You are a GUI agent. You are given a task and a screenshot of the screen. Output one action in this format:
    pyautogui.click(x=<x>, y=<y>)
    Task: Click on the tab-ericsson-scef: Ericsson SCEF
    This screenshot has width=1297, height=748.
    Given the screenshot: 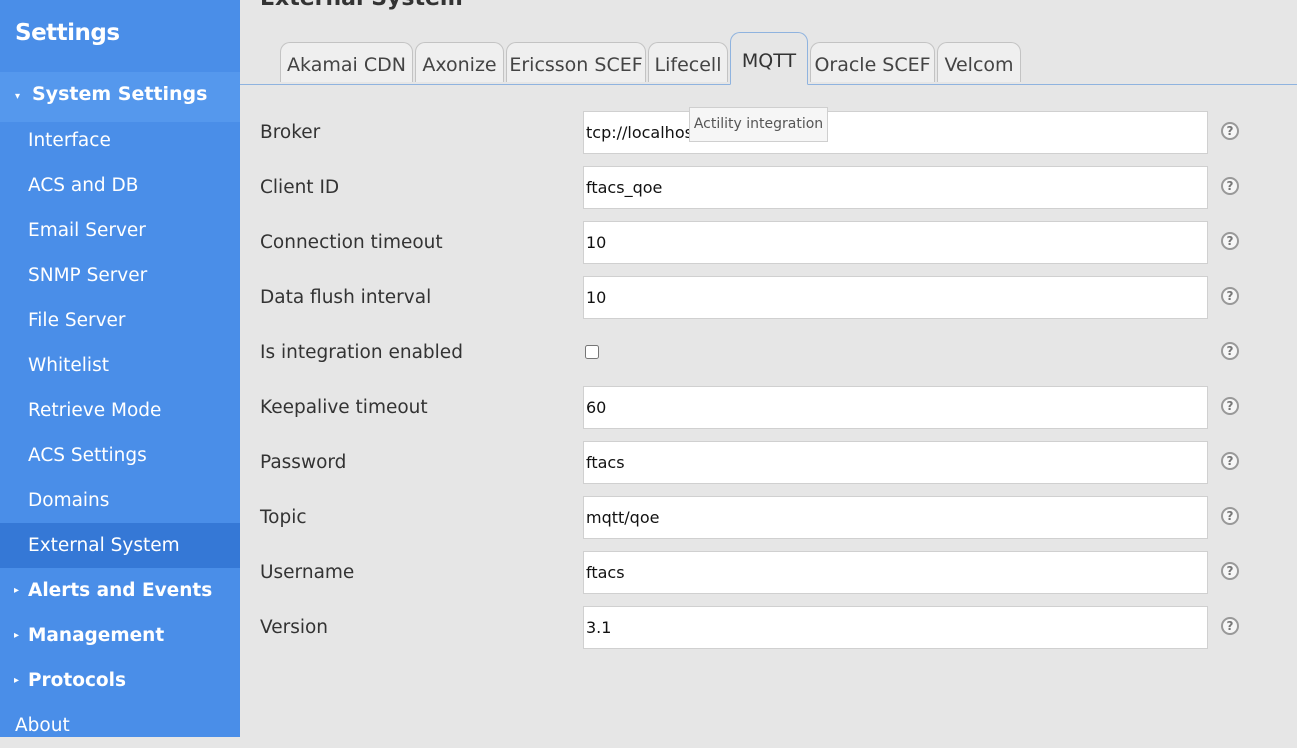 What is the action you would take?
    pyautogui.click(x=576, y=62)
    